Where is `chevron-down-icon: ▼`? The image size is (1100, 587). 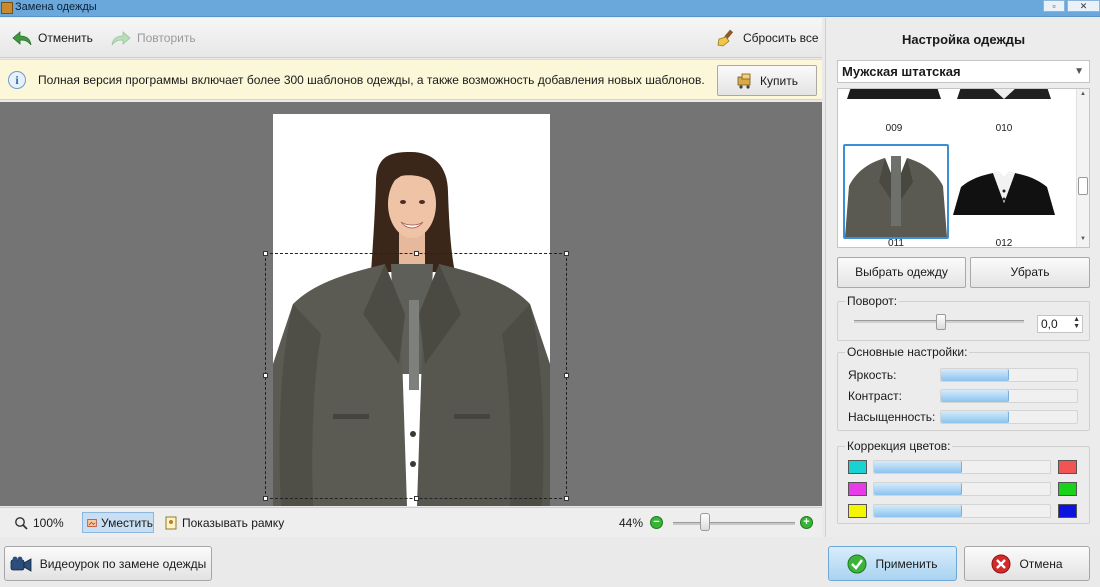
chevron-down-icon: ▼ is located at coordinates (1079, 71).